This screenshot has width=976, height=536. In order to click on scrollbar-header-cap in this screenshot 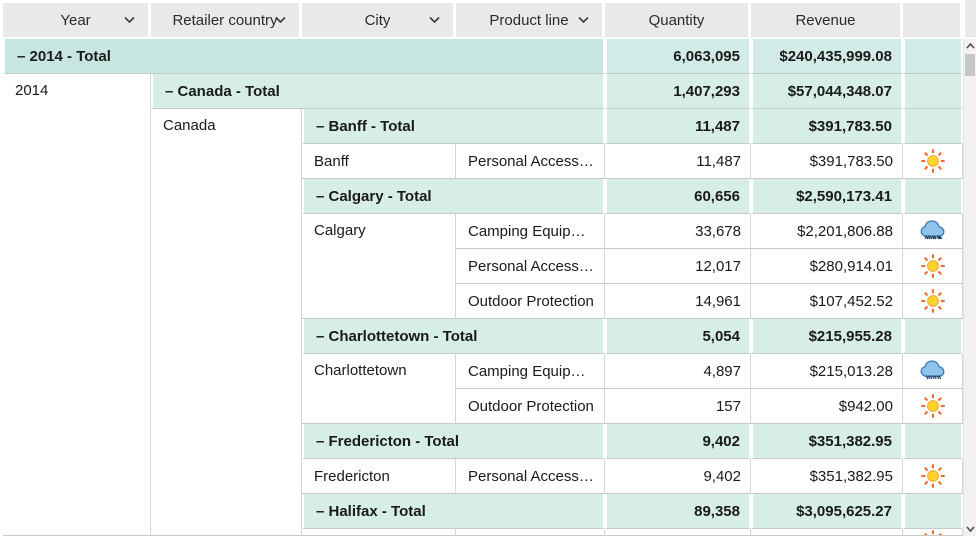, I will do `click(969, 19)`.